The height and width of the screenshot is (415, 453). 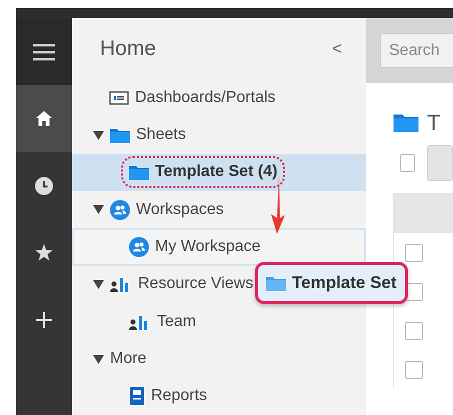 What do you see at coordinates (128, 49) in the screenshot?
I see `sidebar-title: Home` at bounding box center [128, 49].